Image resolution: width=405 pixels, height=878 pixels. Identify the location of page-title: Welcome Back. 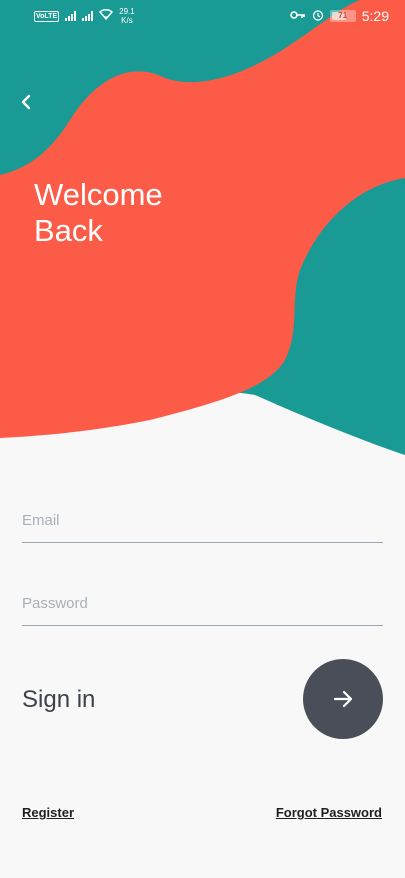
(98, 212).